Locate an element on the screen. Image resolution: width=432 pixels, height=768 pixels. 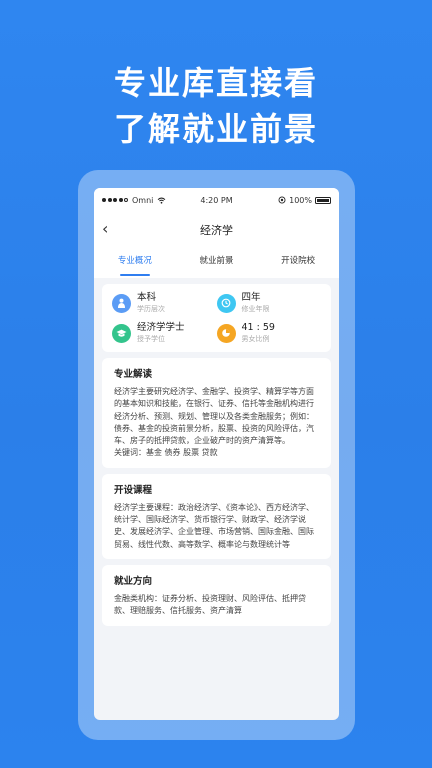
stat-label: 学历层次 is located at coordinates (151, 309).